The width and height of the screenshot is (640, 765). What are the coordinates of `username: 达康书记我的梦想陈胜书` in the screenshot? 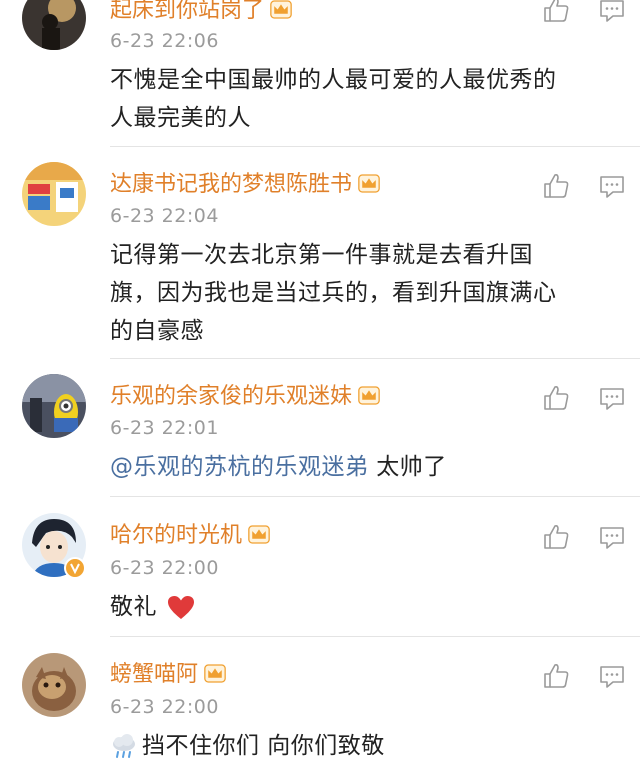 It's located at (245, 185).